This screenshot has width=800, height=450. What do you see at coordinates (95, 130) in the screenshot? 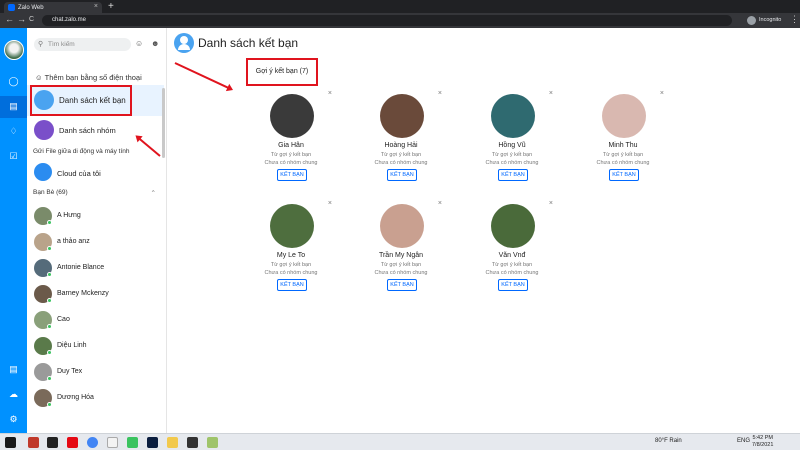
I see `sidebar-item-group-list: Danh sách nhóm` at bounding box center [95, 130].